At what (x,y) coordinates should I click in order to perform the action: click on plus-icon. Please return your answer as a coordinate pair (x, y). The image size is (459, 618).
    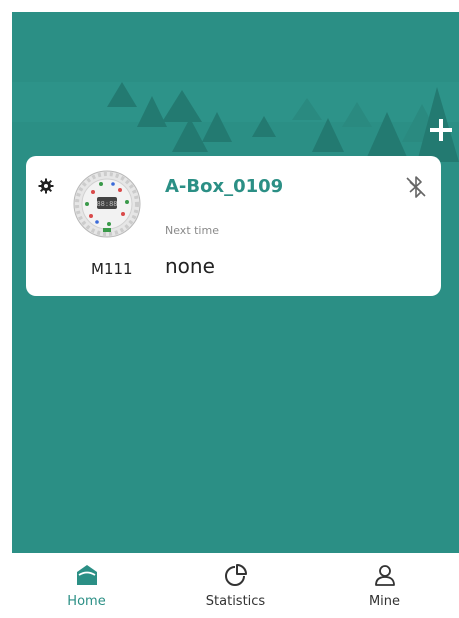
    Looking at the image, I should click on (441, 130).